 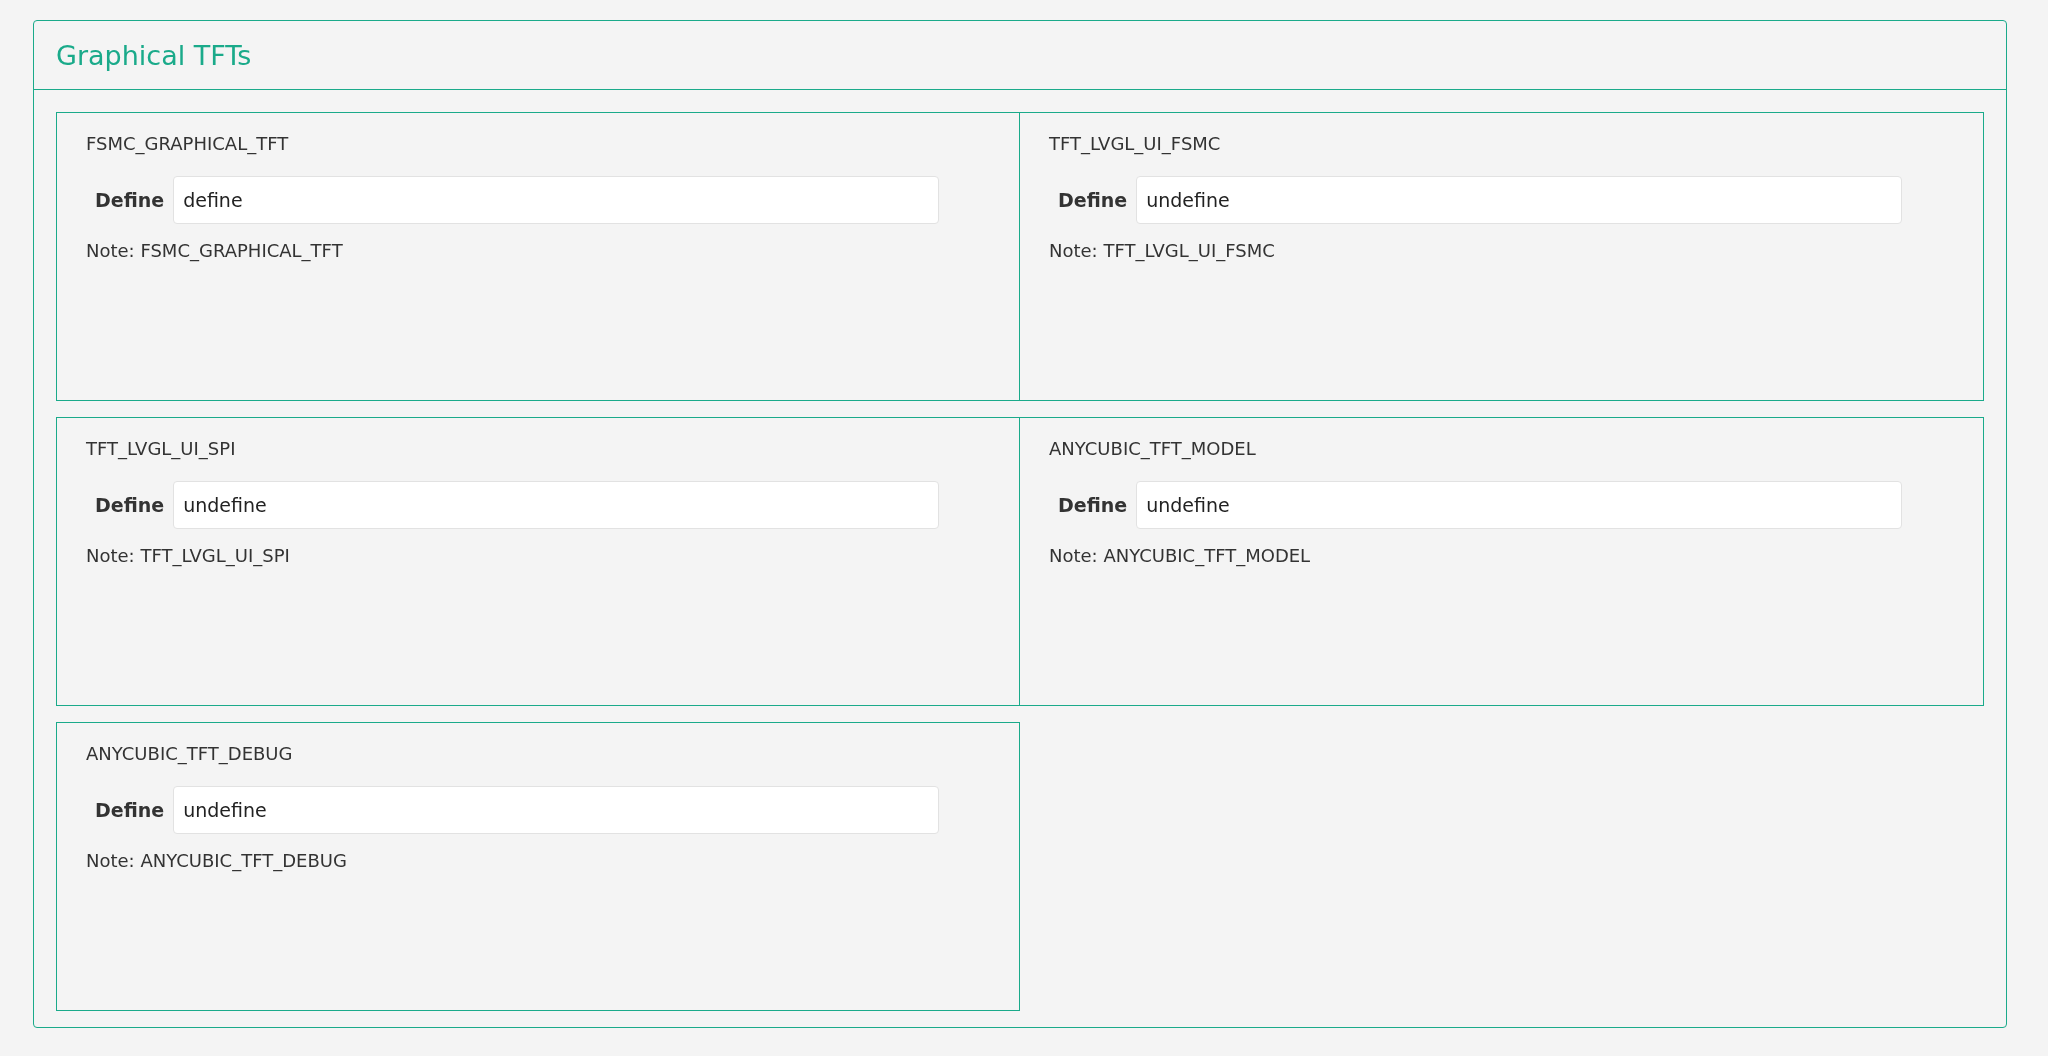 I want to click on note-text: Note: TFT_LVGL_UI_FSMC, so click(x=1162, y=250).